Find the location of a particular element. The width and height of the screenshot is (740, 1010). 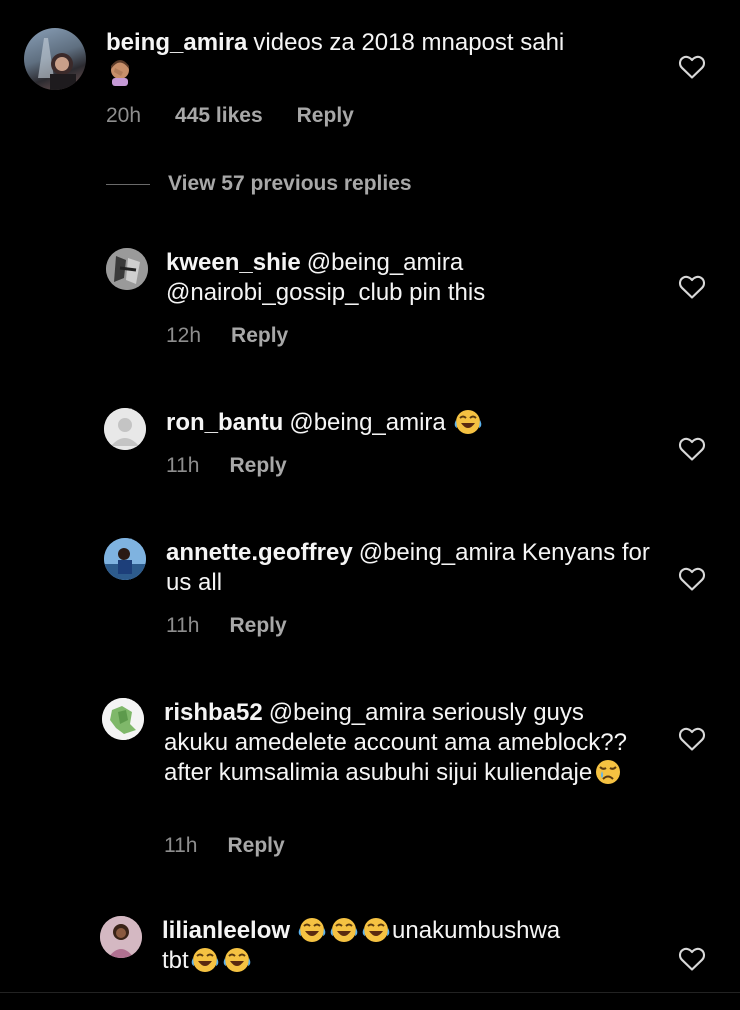

reply-username: lilianleelow is located at coordinates (226, 930).